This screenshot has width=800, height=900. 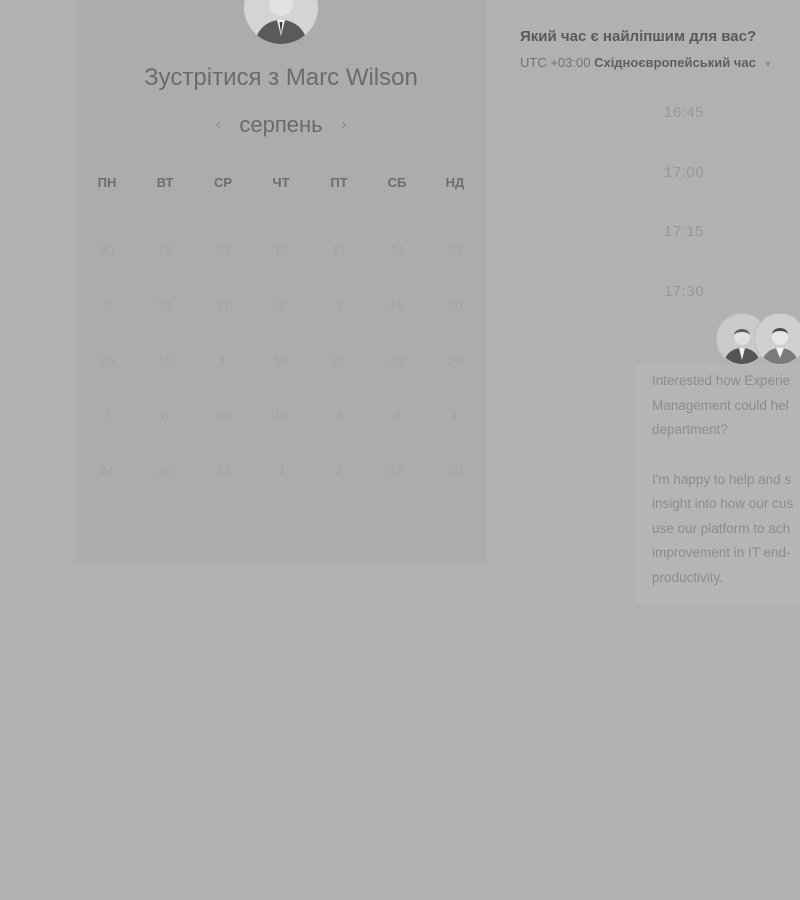 I want to click on timezone-name: Східноєвропейський час, so click(x=675, y=62).